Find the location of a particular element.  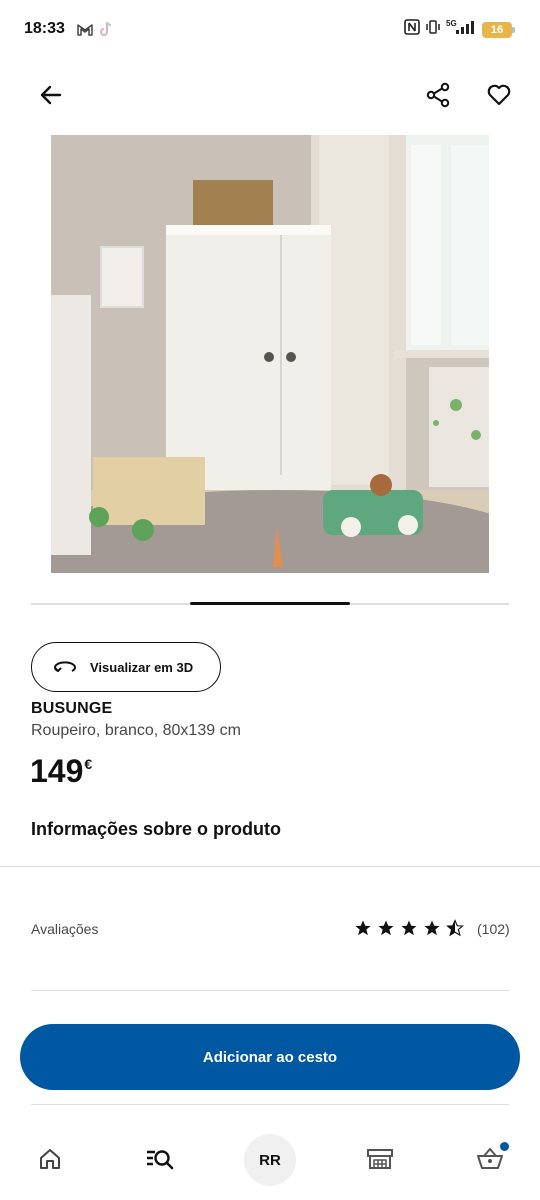

avatar-initials: RR is located at coordinates (270, 1160).